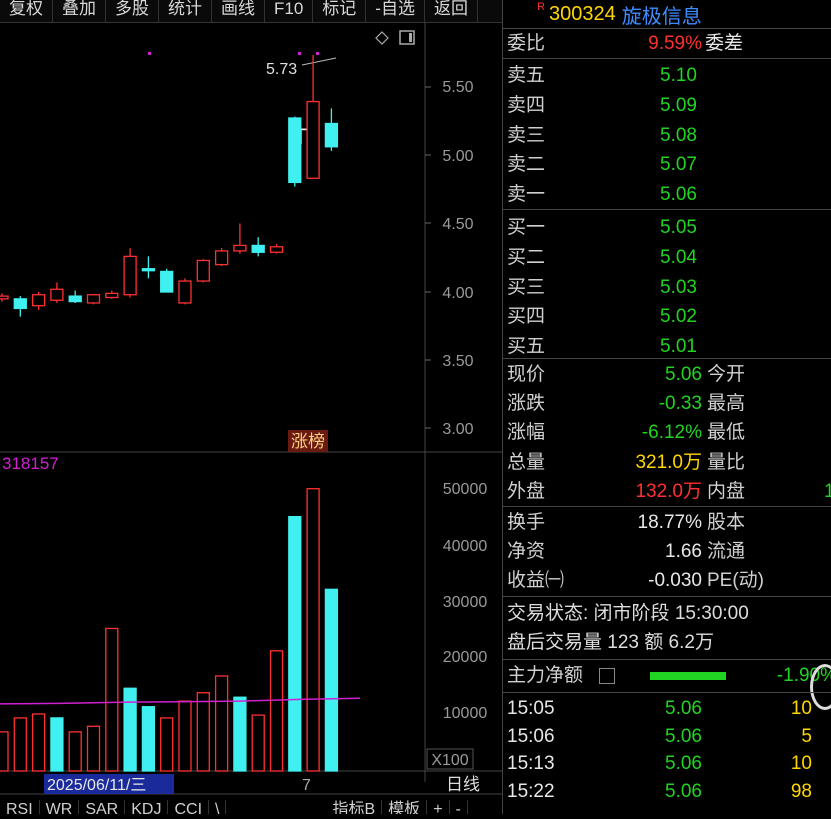  What do you see at coordinates (451, 11) in the screenshot?
I see `back-button: 返回` at bounding box center [451, 11].